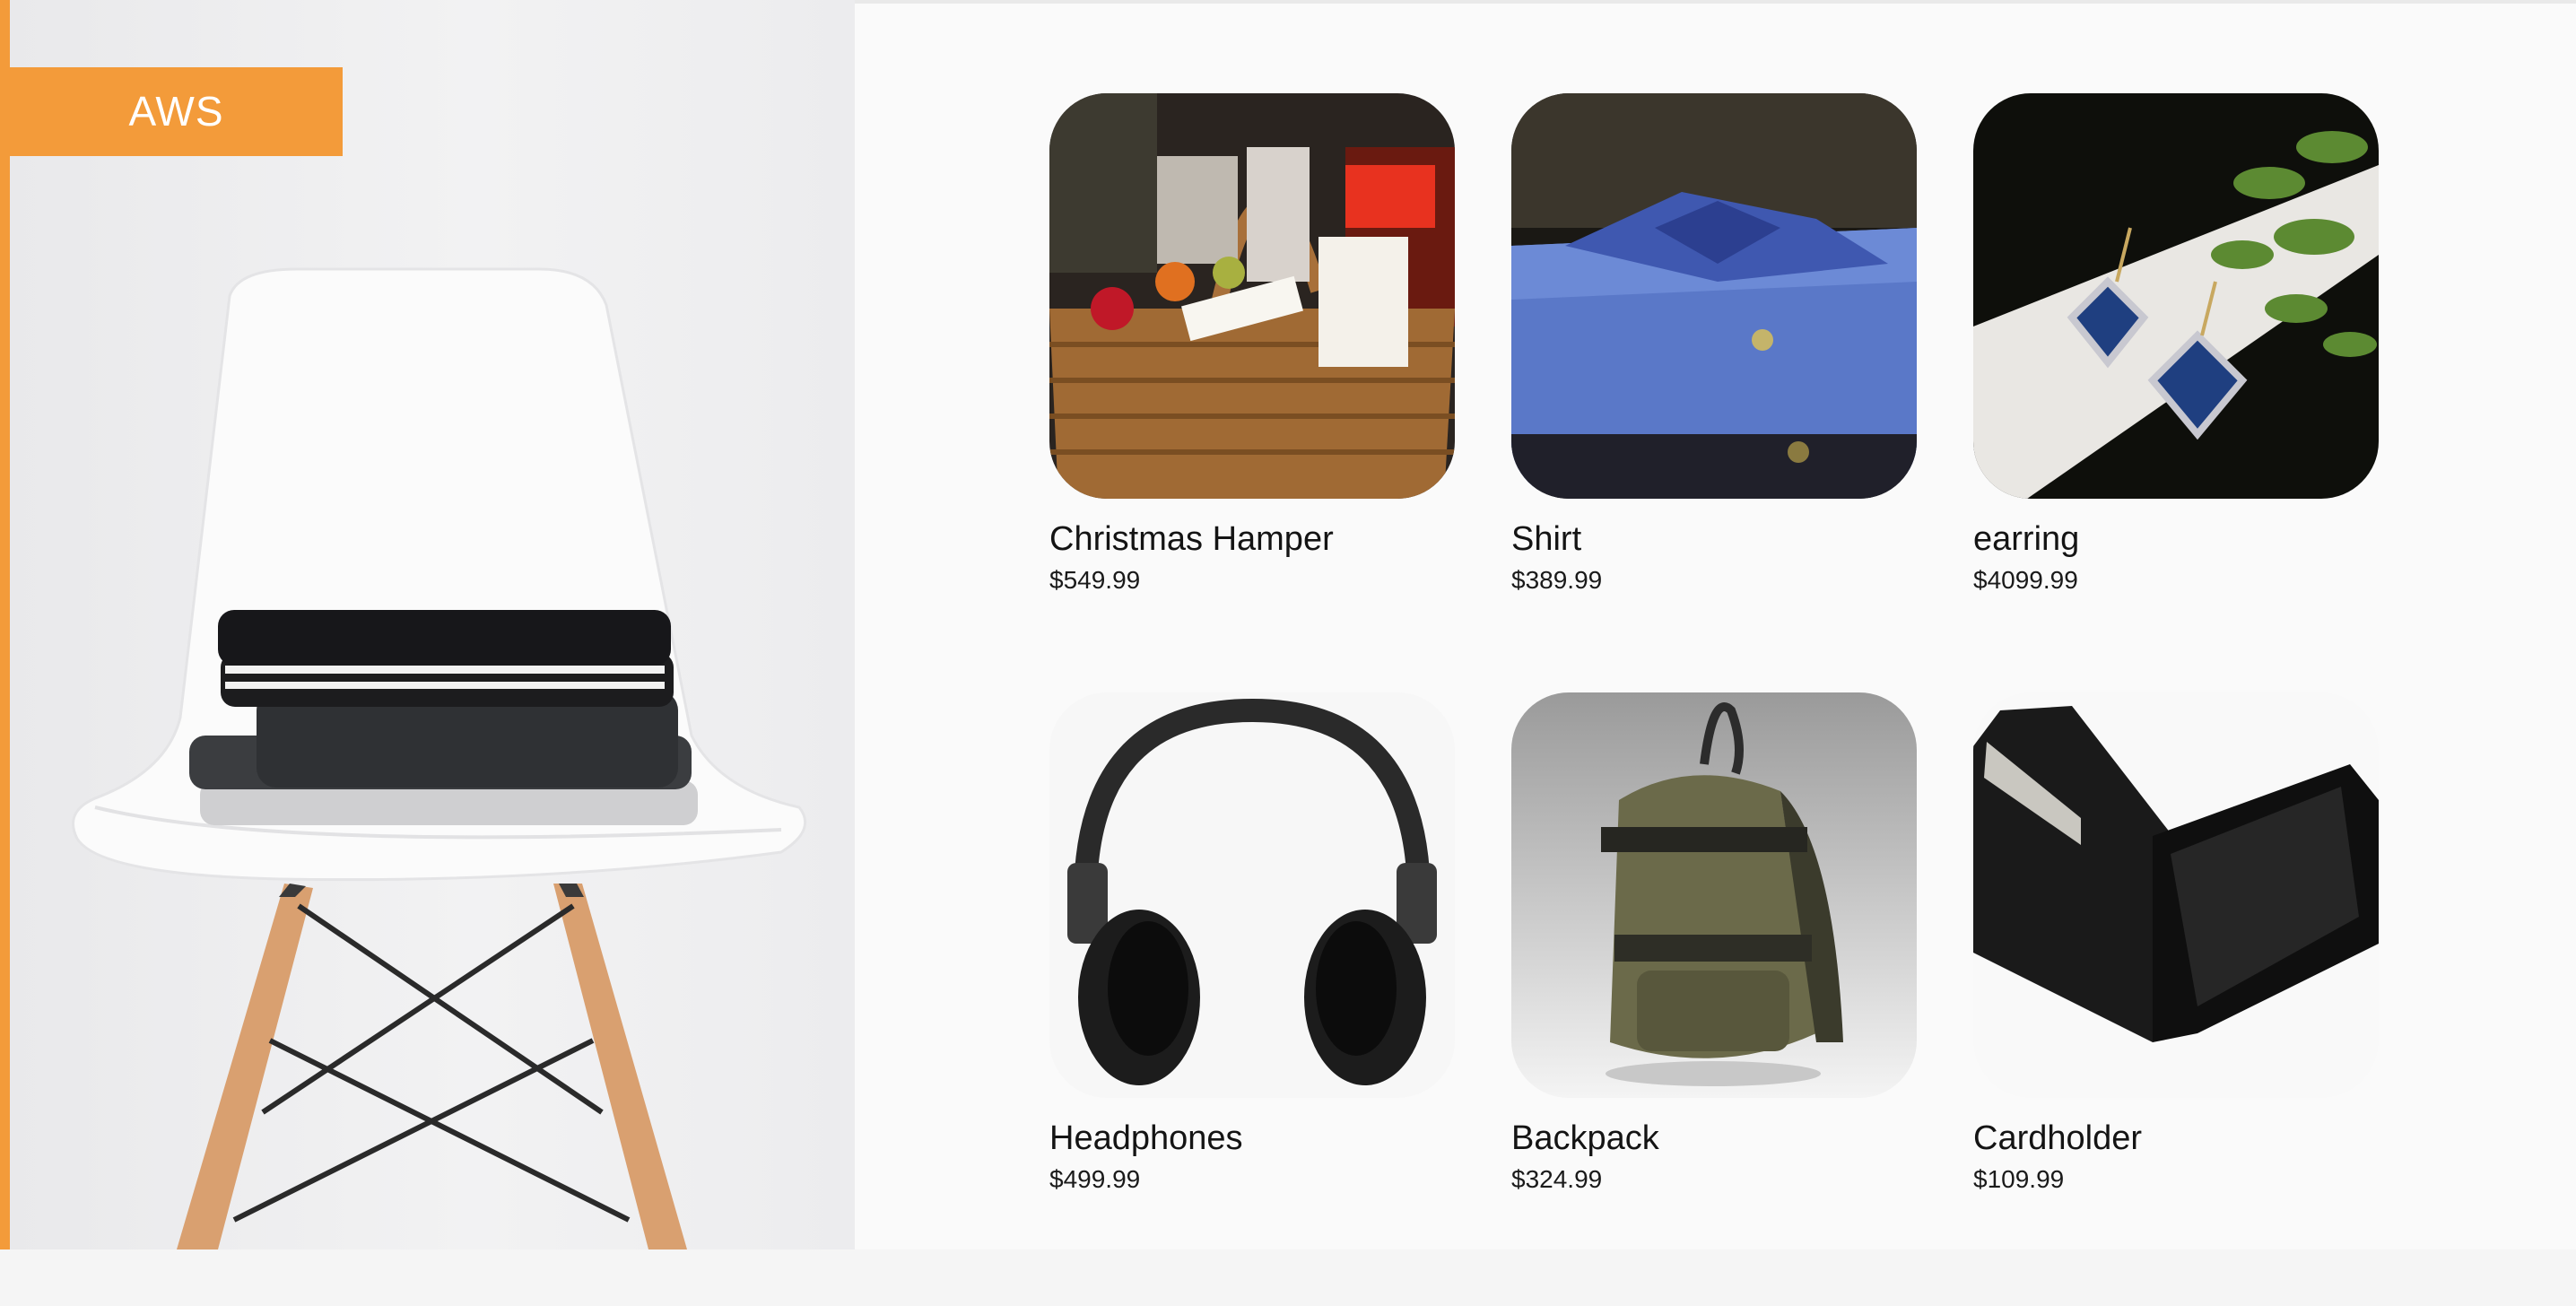 The image size is (2576, 1306). Describe the element at coordinates (2176, 895) in the screenshot. I see `cardholder-image` at that location.